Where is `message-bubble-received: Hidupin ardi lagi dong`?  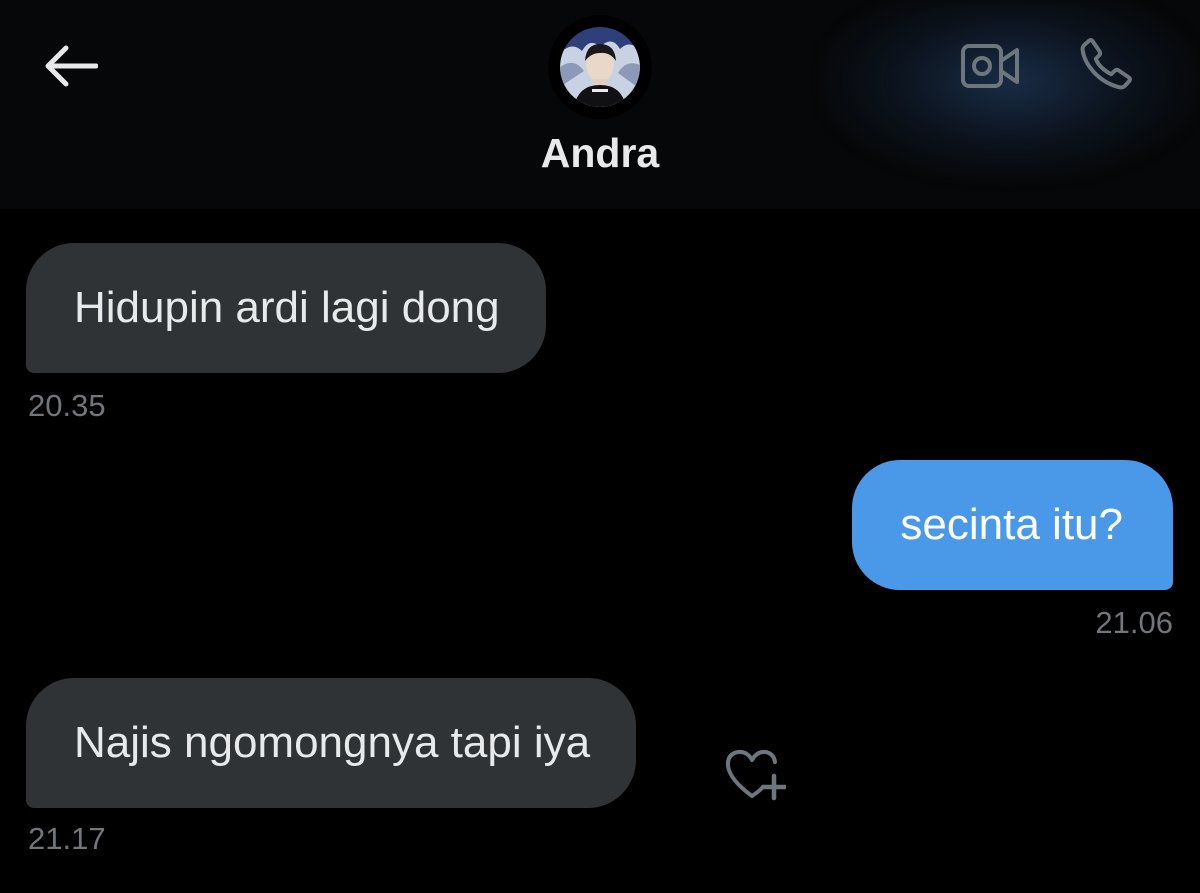 message-bubble-received: Hidupin ardi lagi dong is located at coordinates (286, 308).